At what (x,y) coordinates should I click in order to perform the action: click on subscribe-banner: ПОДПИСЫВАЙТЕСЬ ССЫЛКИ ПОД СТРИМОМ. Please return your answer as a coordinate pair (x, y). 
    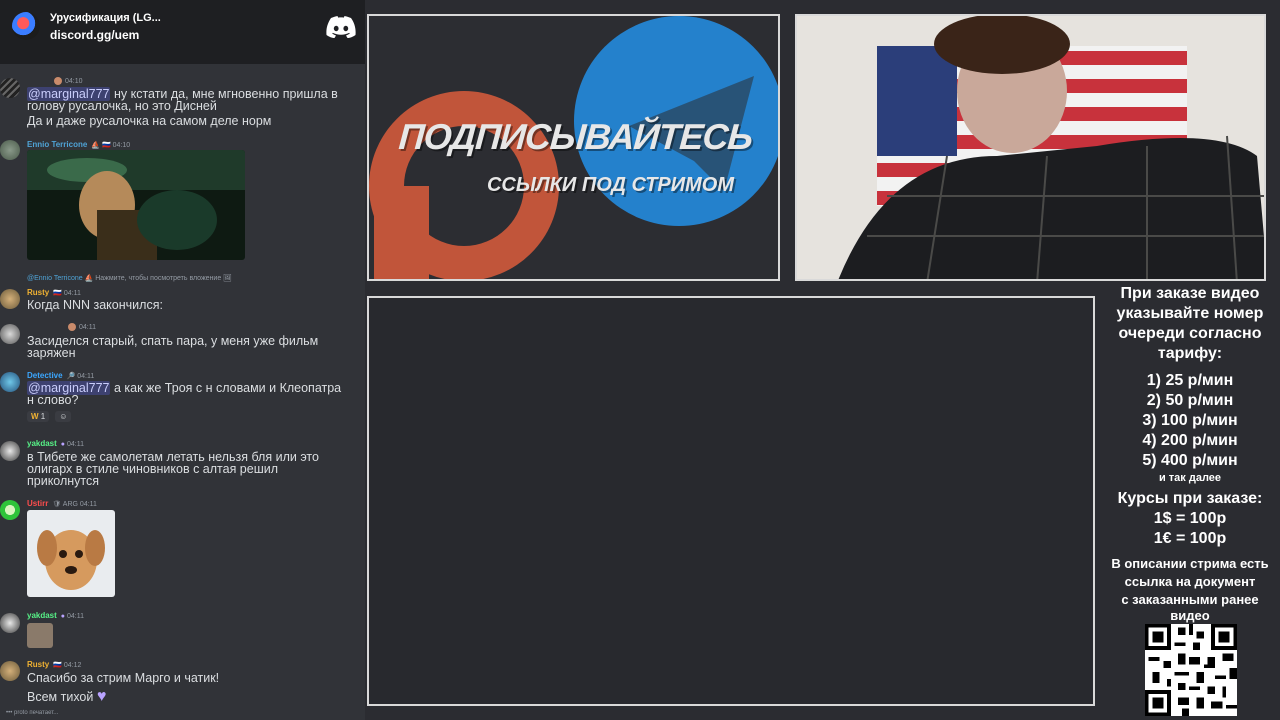
    Looking at the image, I should click on (573, 147).